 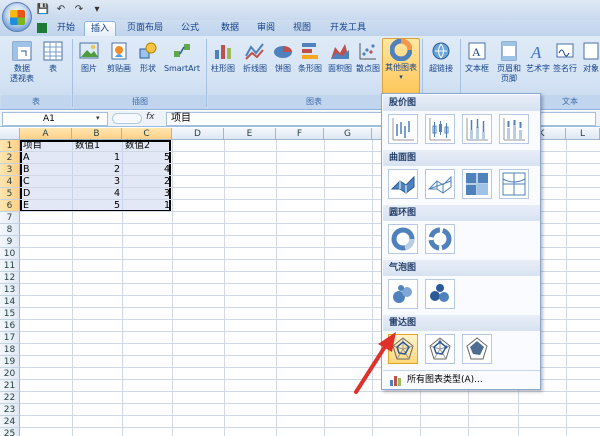 I want to click on row-header: 9, so click(x=10, y=242).